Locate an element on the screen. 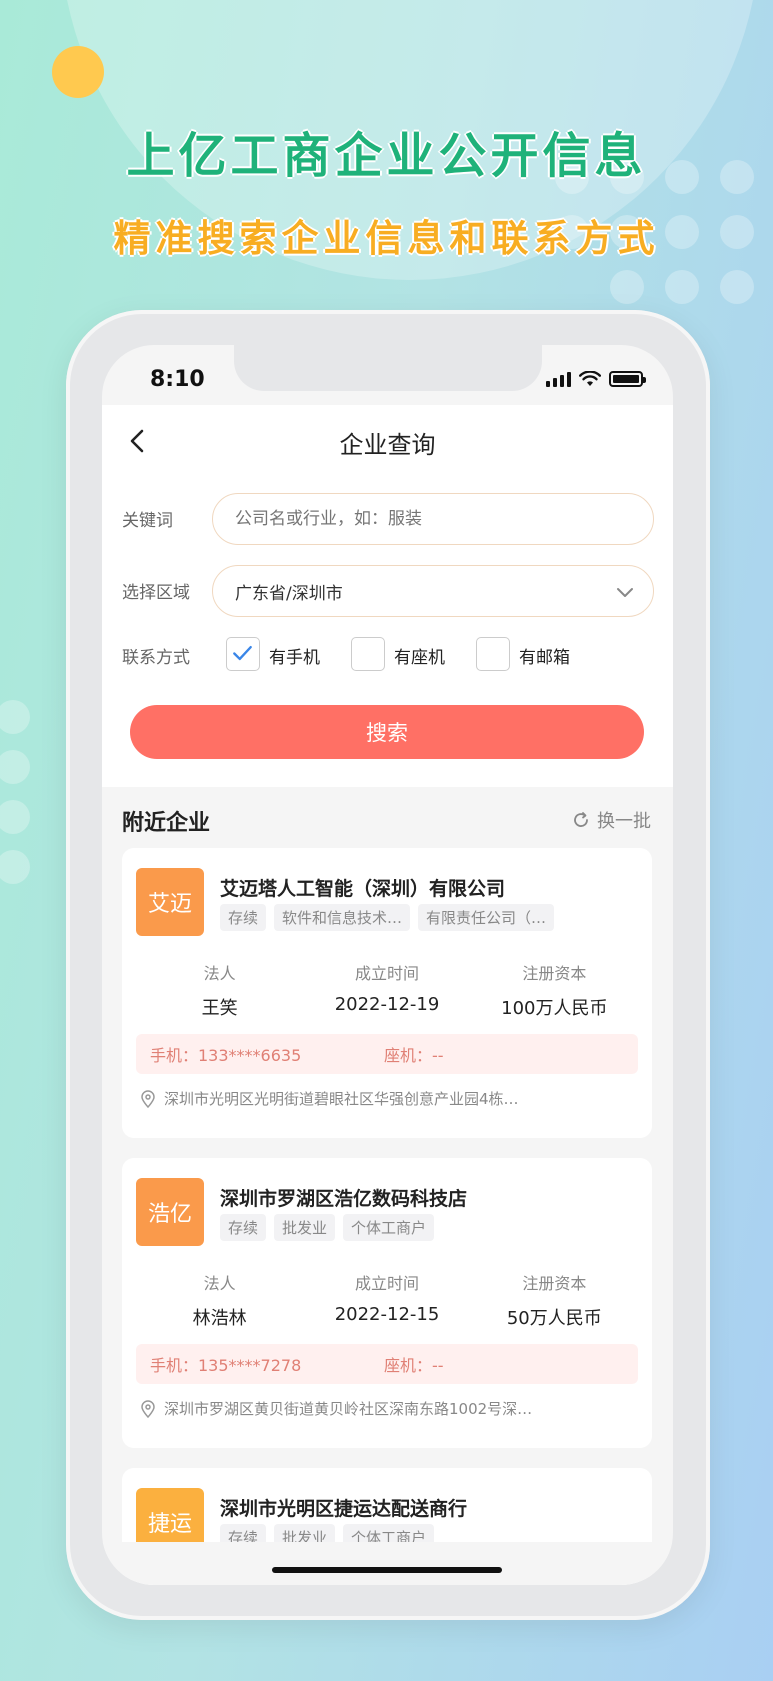 The height and width of the screenshot is (1681, 773). decorative-dots-left is located at coordinates (30, 800).